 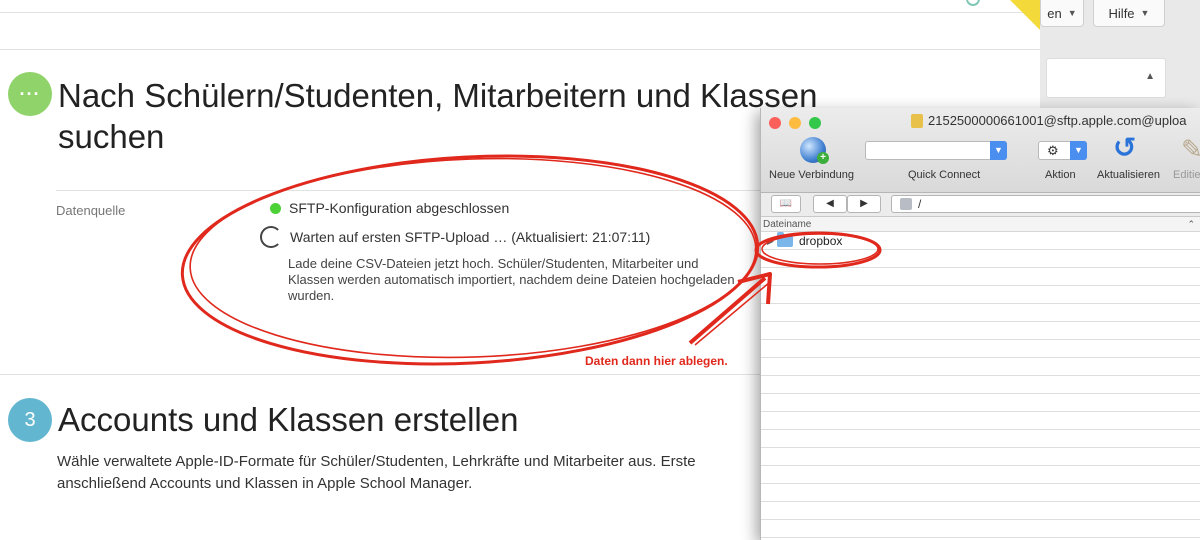 I want to click on document-icon, so click(x=917, y=120).